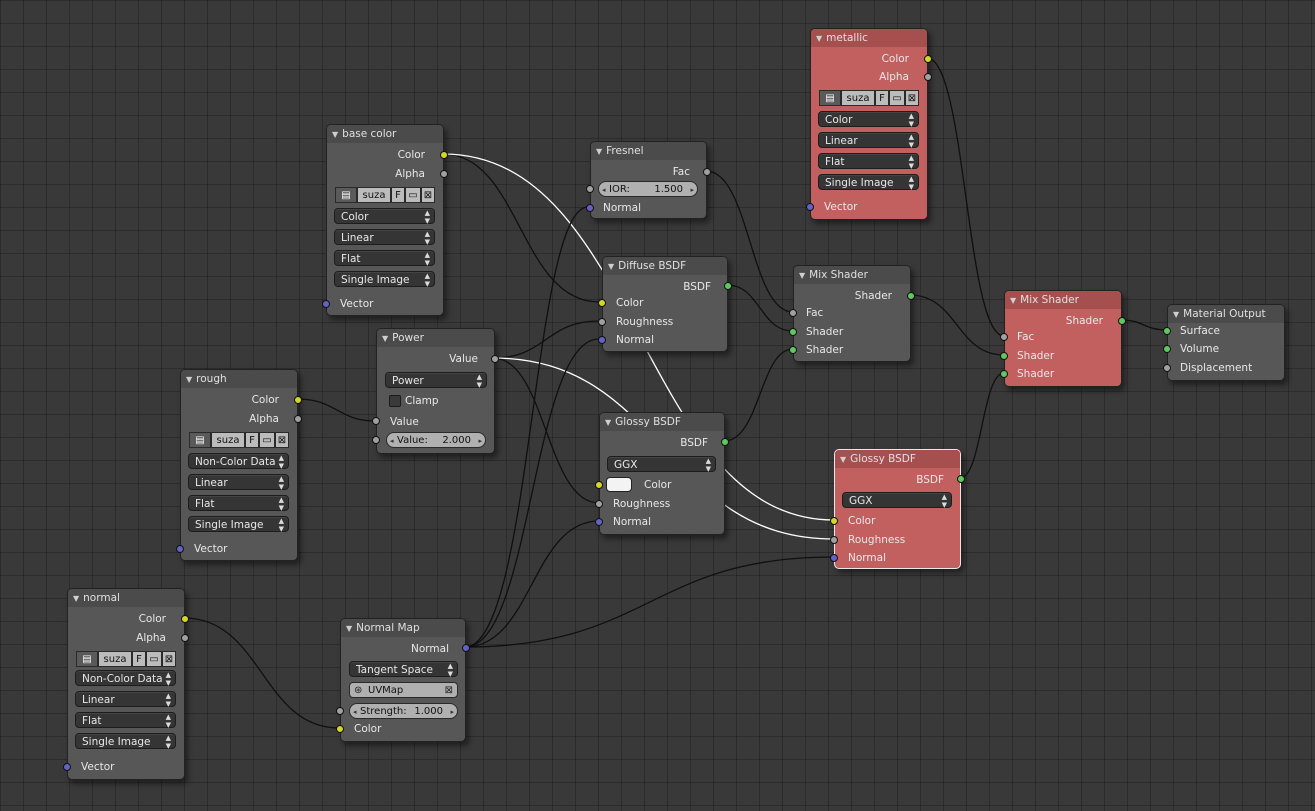 Image resolution: width=1315 pixels, height=811 pixels. What do you see at coordinates (436, 380) in the screenshot?
I see `operation-dropdown: Power ▲ ▼` at bounding box center [436, 380].